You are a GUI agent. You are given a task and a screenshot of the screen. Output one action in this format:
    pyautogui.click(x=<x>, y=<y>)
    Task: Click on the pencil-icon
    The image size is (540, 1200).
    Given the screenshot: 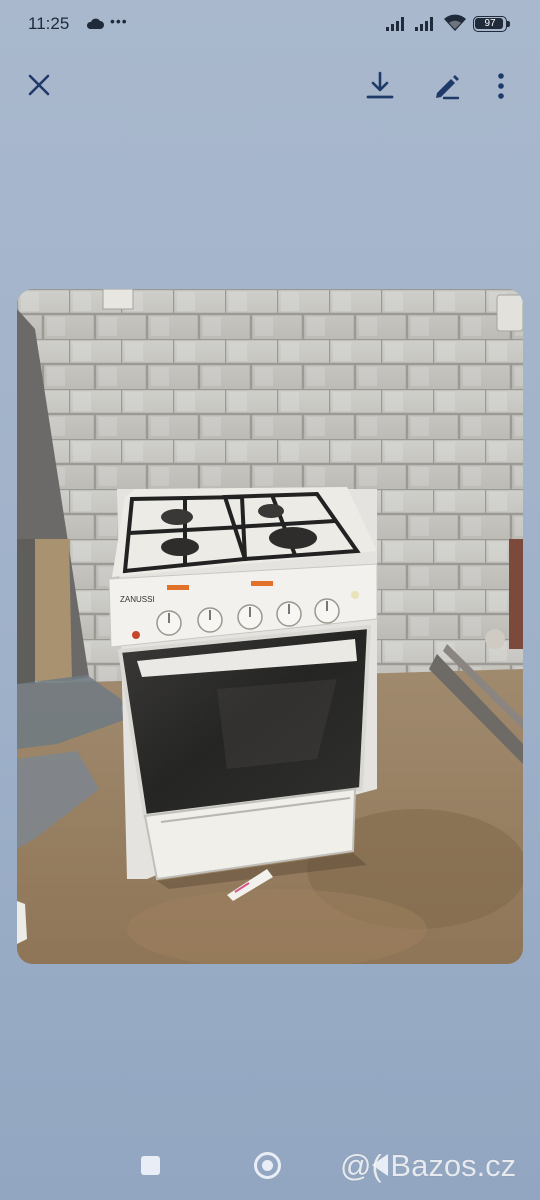 What is the action you would take?
    pyautogui.click(x=448, y=87)
    